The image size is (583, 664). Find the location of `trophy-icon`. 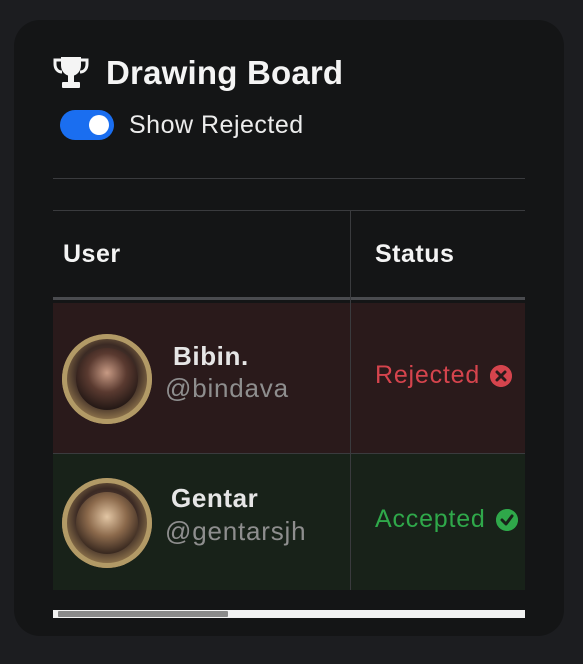

trophy-icon is located at coordinates (71, 72).